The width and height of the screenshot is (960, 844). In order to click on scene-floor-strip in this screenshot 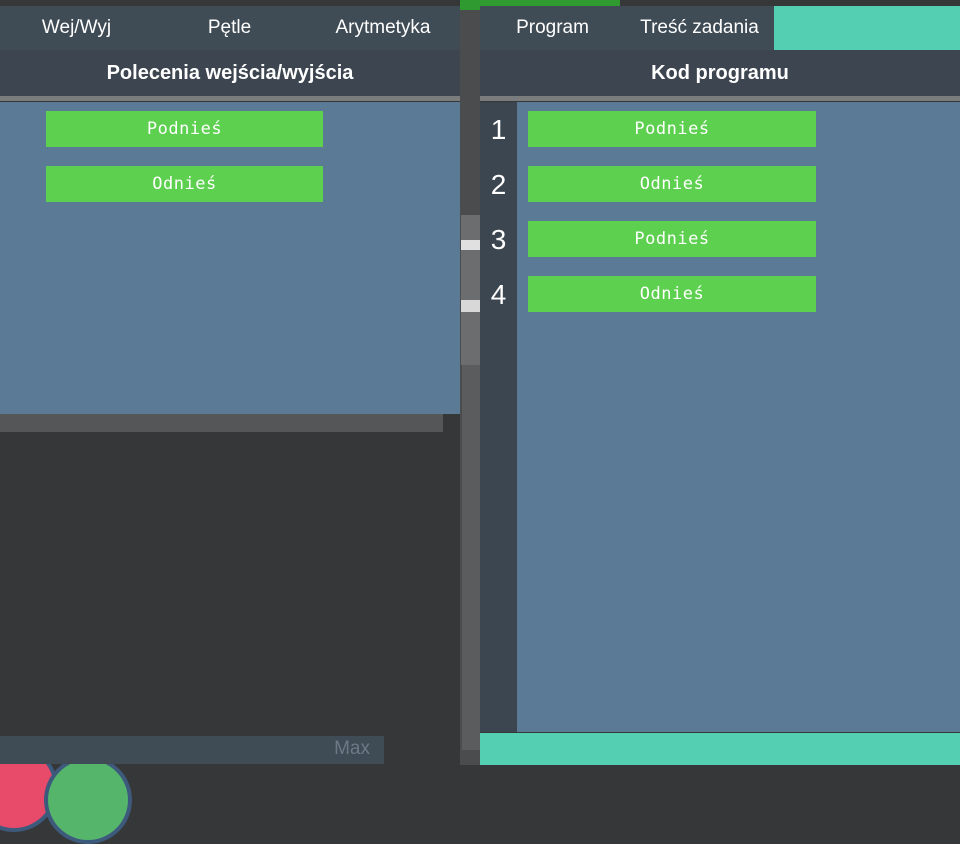, I will do `click(470, 290)`.